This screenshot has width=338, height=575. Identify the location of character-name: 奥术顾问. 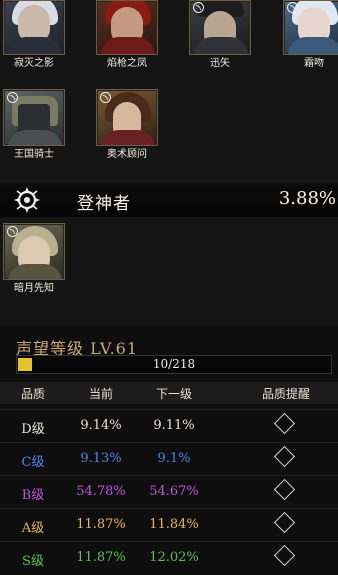
(127, 154).